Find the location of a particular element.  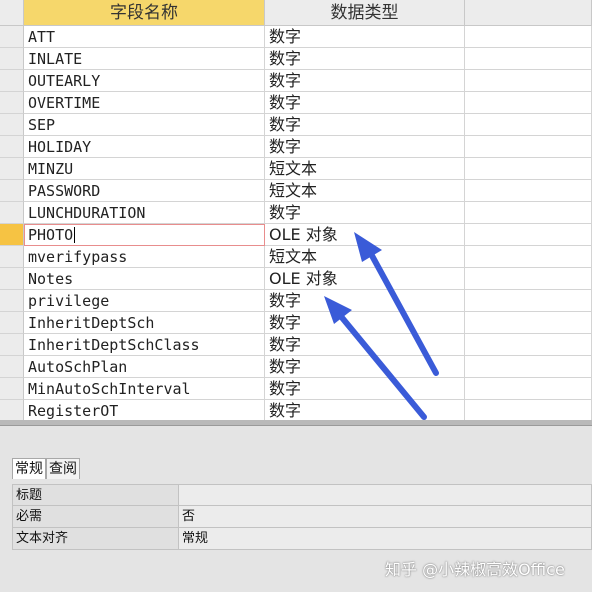

column-header-field-name: 字段名称 is located at coordinates (144, 13).